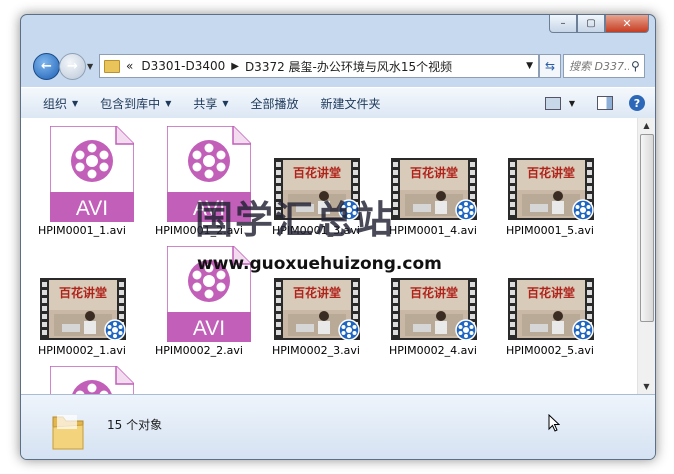 The image size is (674, 474). Describe the element at coordinates (552, 103) in the screenshot. I see `change-view-icon` at that location.